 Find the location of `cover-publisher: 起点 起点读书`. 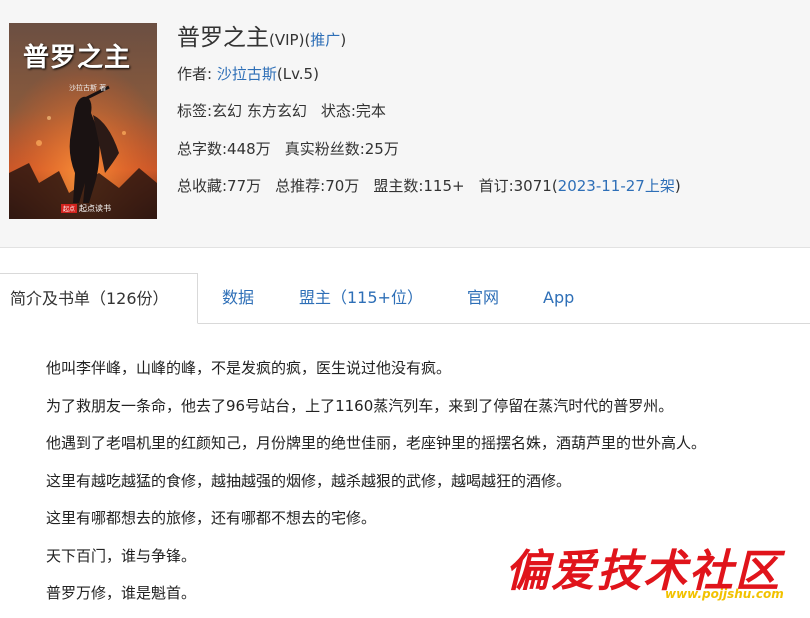

cover-publisher: 起点 起点读书 is located at coordinates (86, 208).